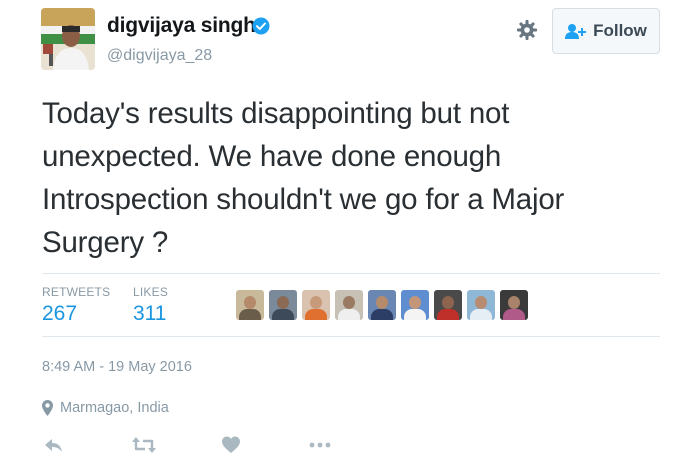  What do you see at coordinates (54, 445) in the screenshot?
I see `reply-icon` at bounding box center [54, 445].